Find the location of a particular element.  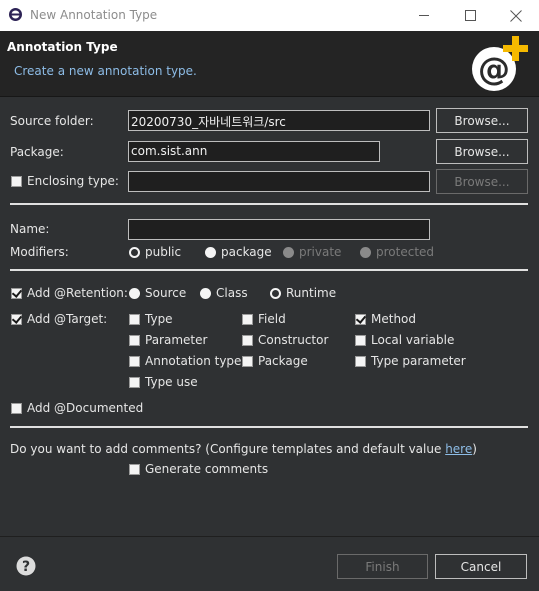

target-annotation-type-checkbox is located at coordinates (134, 361).